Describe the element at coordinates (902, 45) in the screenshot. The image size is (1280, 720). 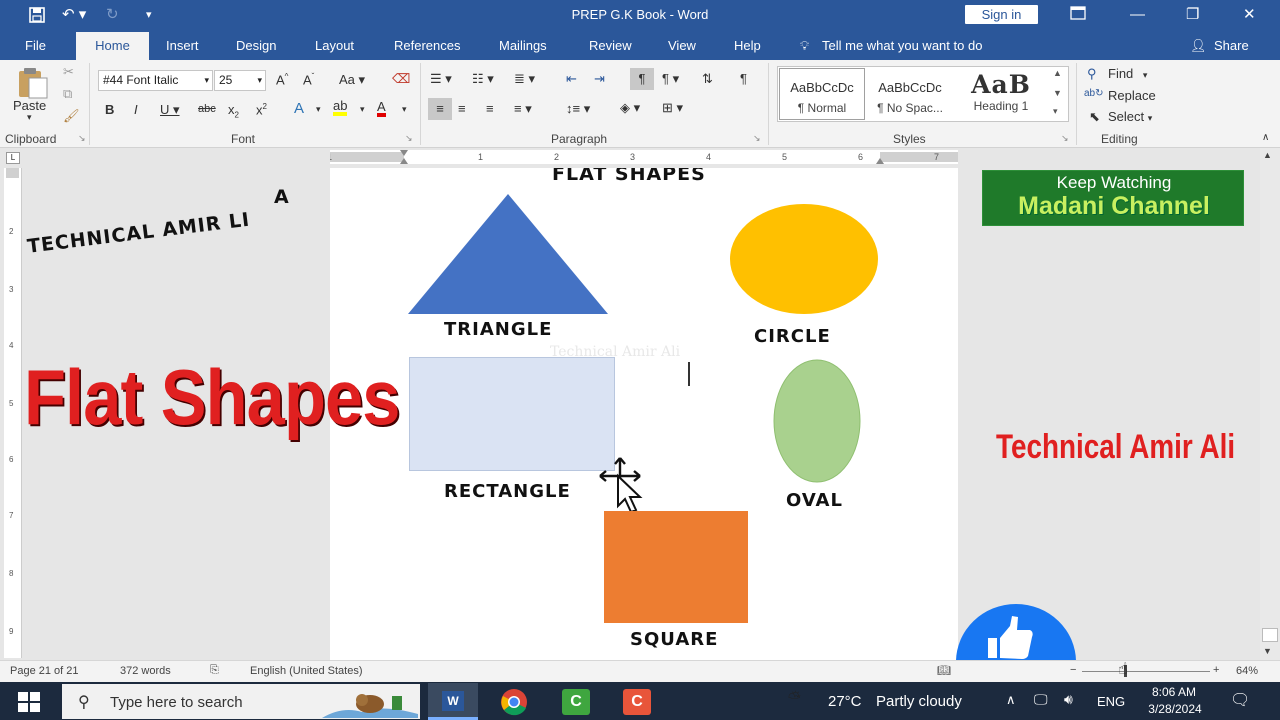
I see `tell-me-search: Tell me what you want to do` at that location.